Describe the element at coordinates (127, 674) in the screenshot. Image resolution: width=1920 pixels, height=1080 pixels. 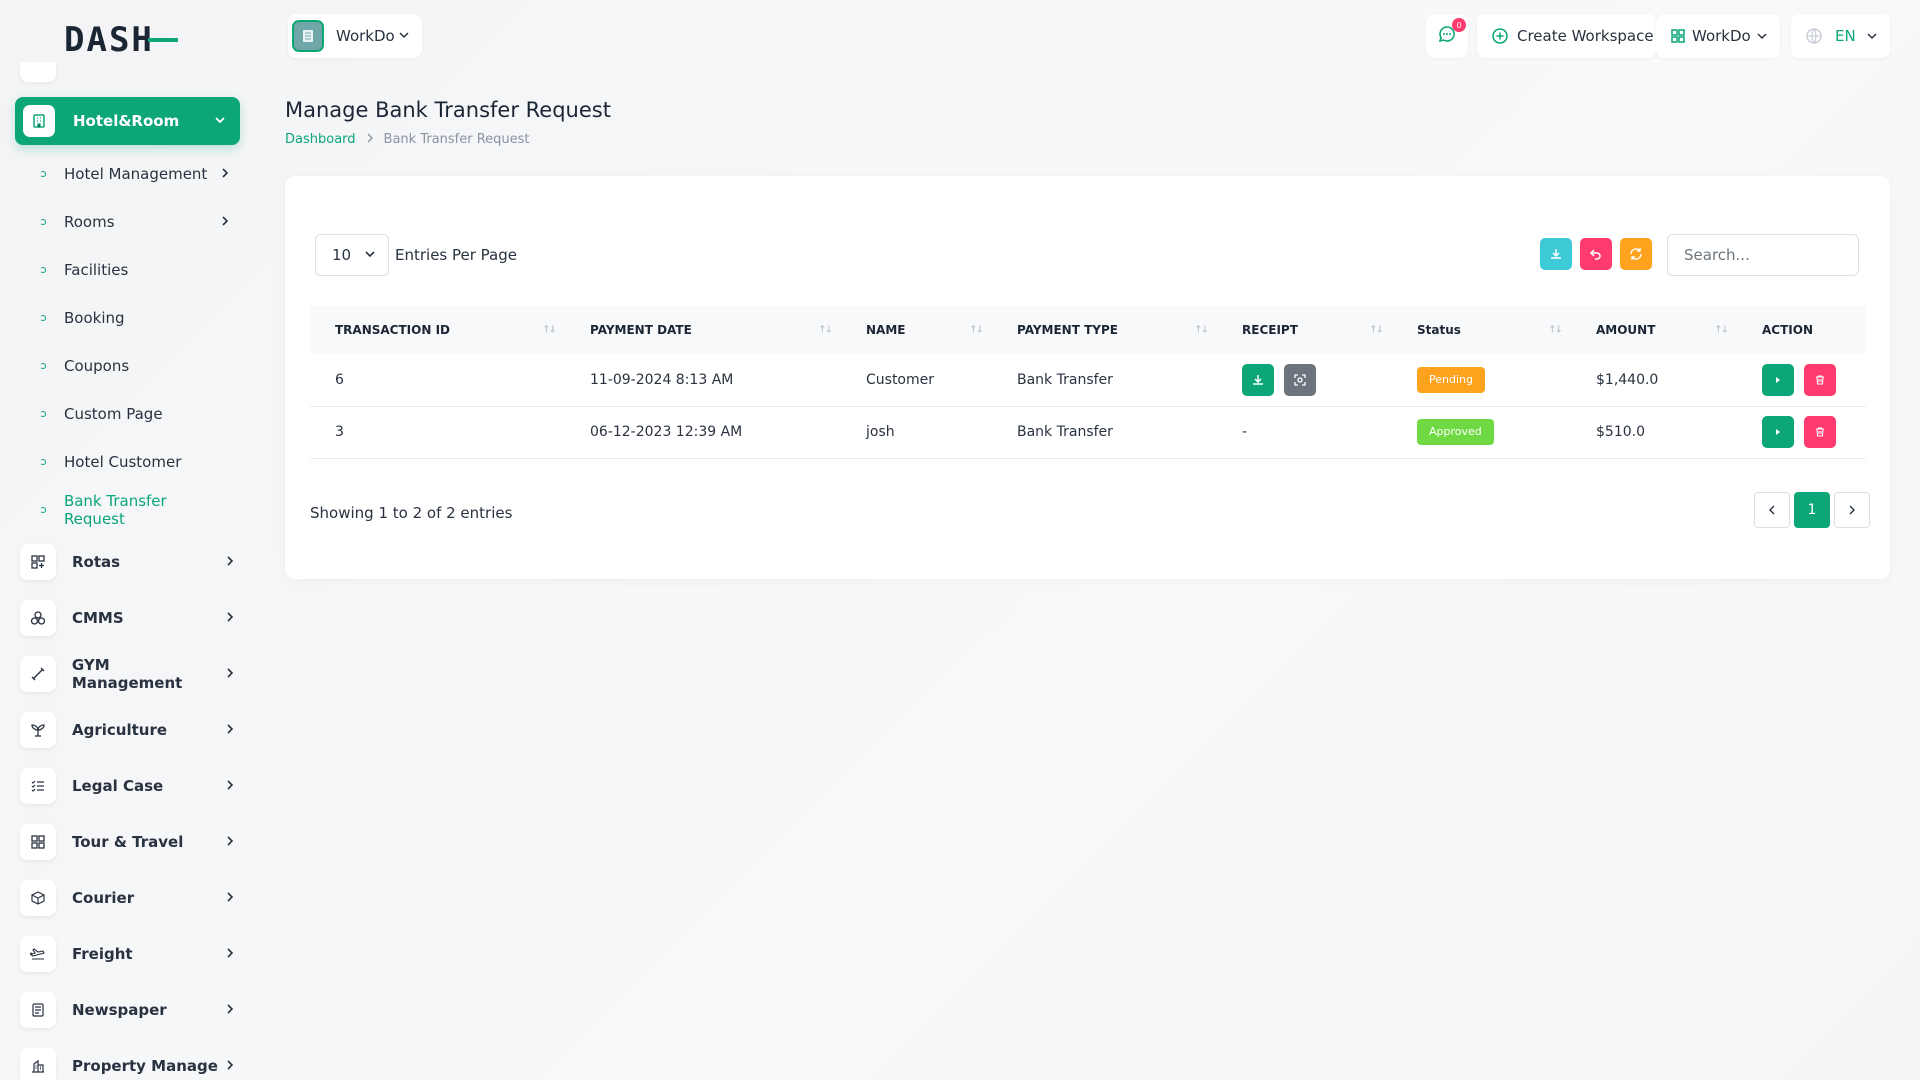
I see `sidebar-item-gym-management: GYM Management` at that location.